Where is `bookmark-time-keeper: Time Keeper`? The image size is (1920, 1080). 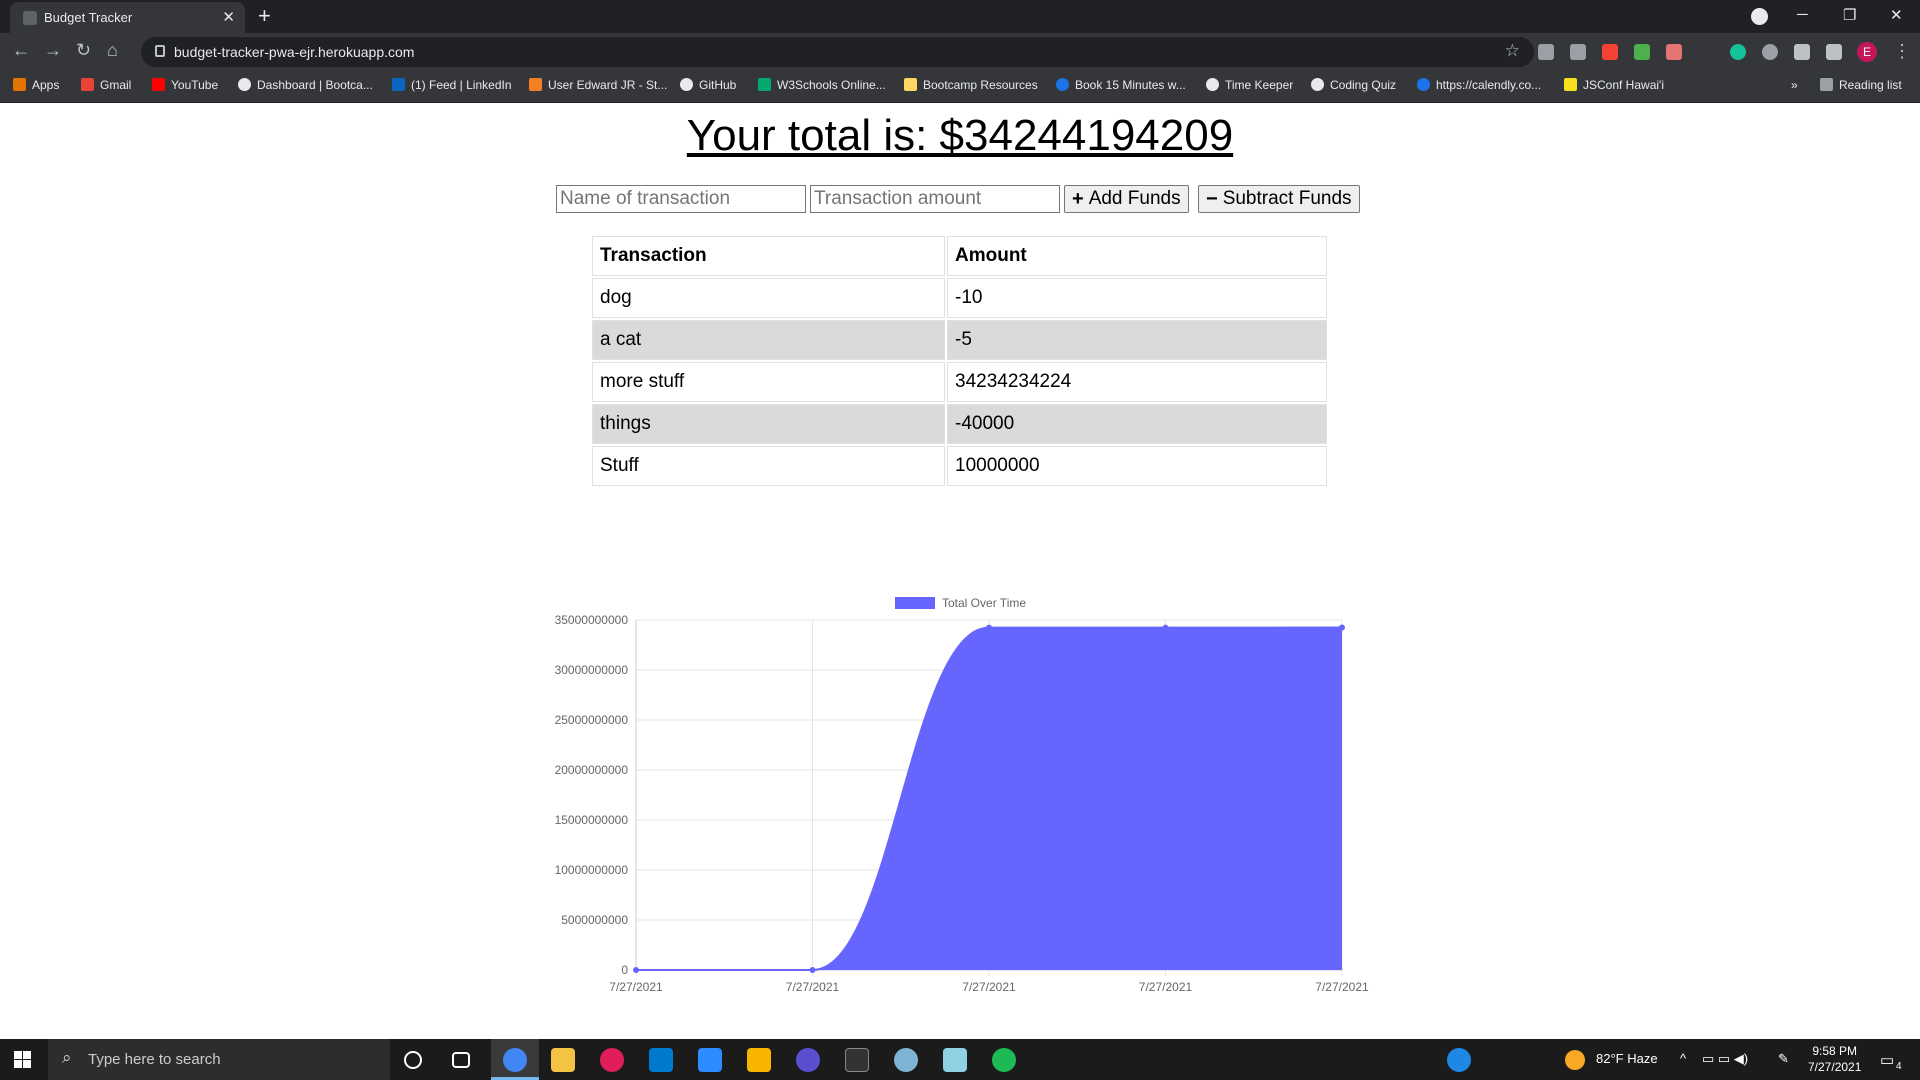 bookmark-time-keeper: Time Keeper is located at coordinates (1249, 85).